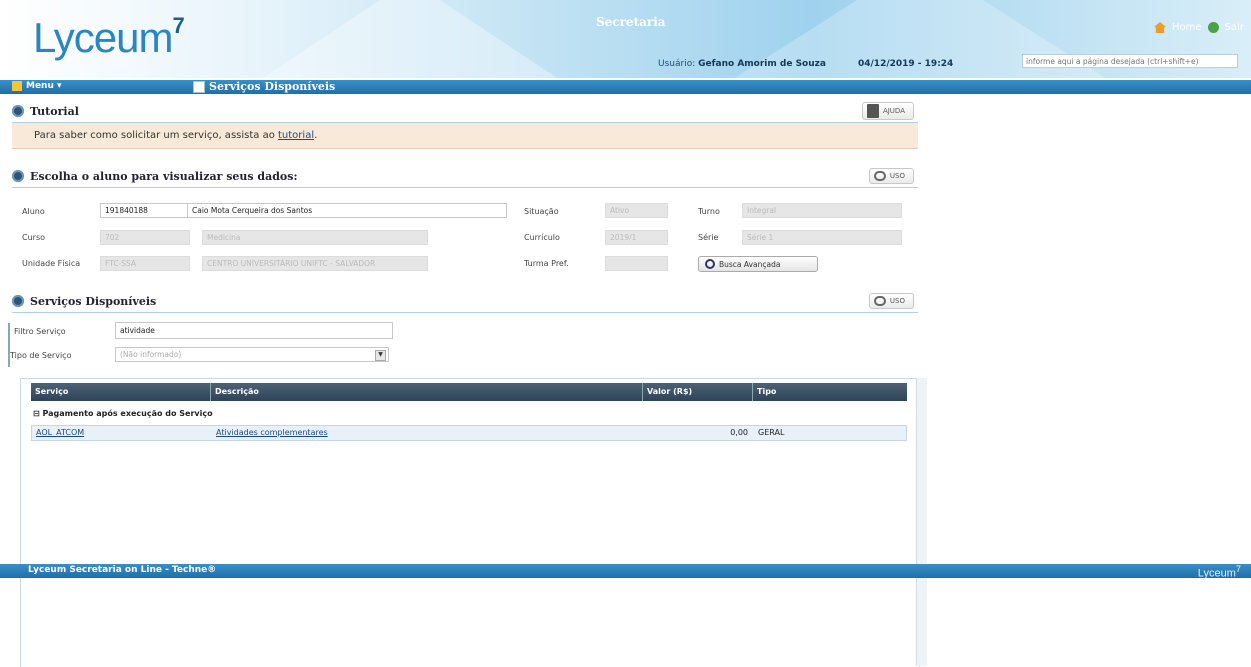 This screenshot has width=1251, height=667. I want to click on advanced-search-button: Busca Avançada, so click(758, 264).